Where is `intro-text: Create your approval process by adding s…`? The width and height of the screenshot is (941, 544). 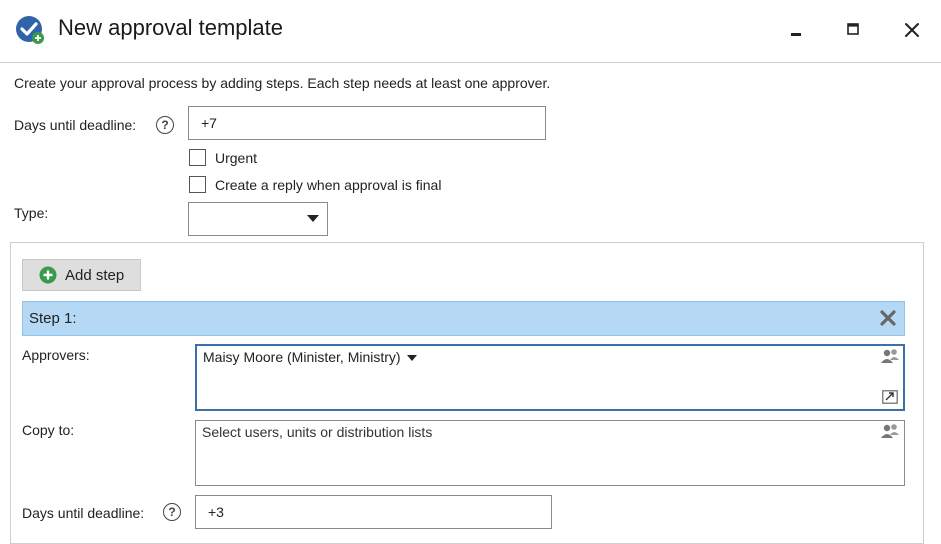 intro-text: Create your approval process by adding s… is located at coordinates (282, 83).